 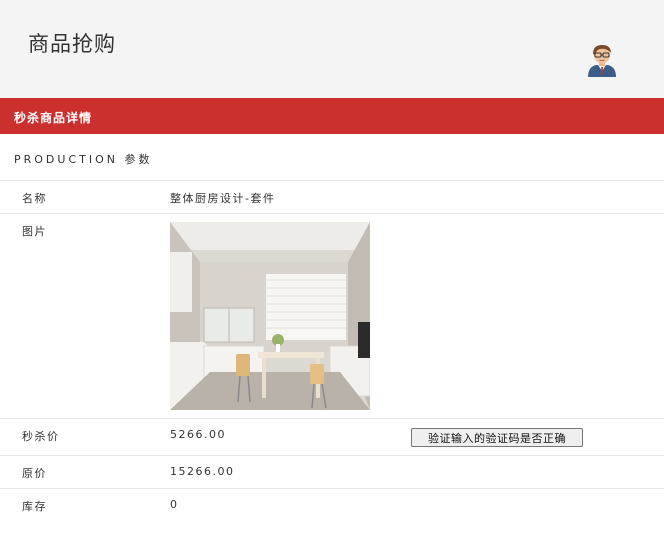 I want to click on section-title: PRODUCTION 参数, so click(x=83, y=159).